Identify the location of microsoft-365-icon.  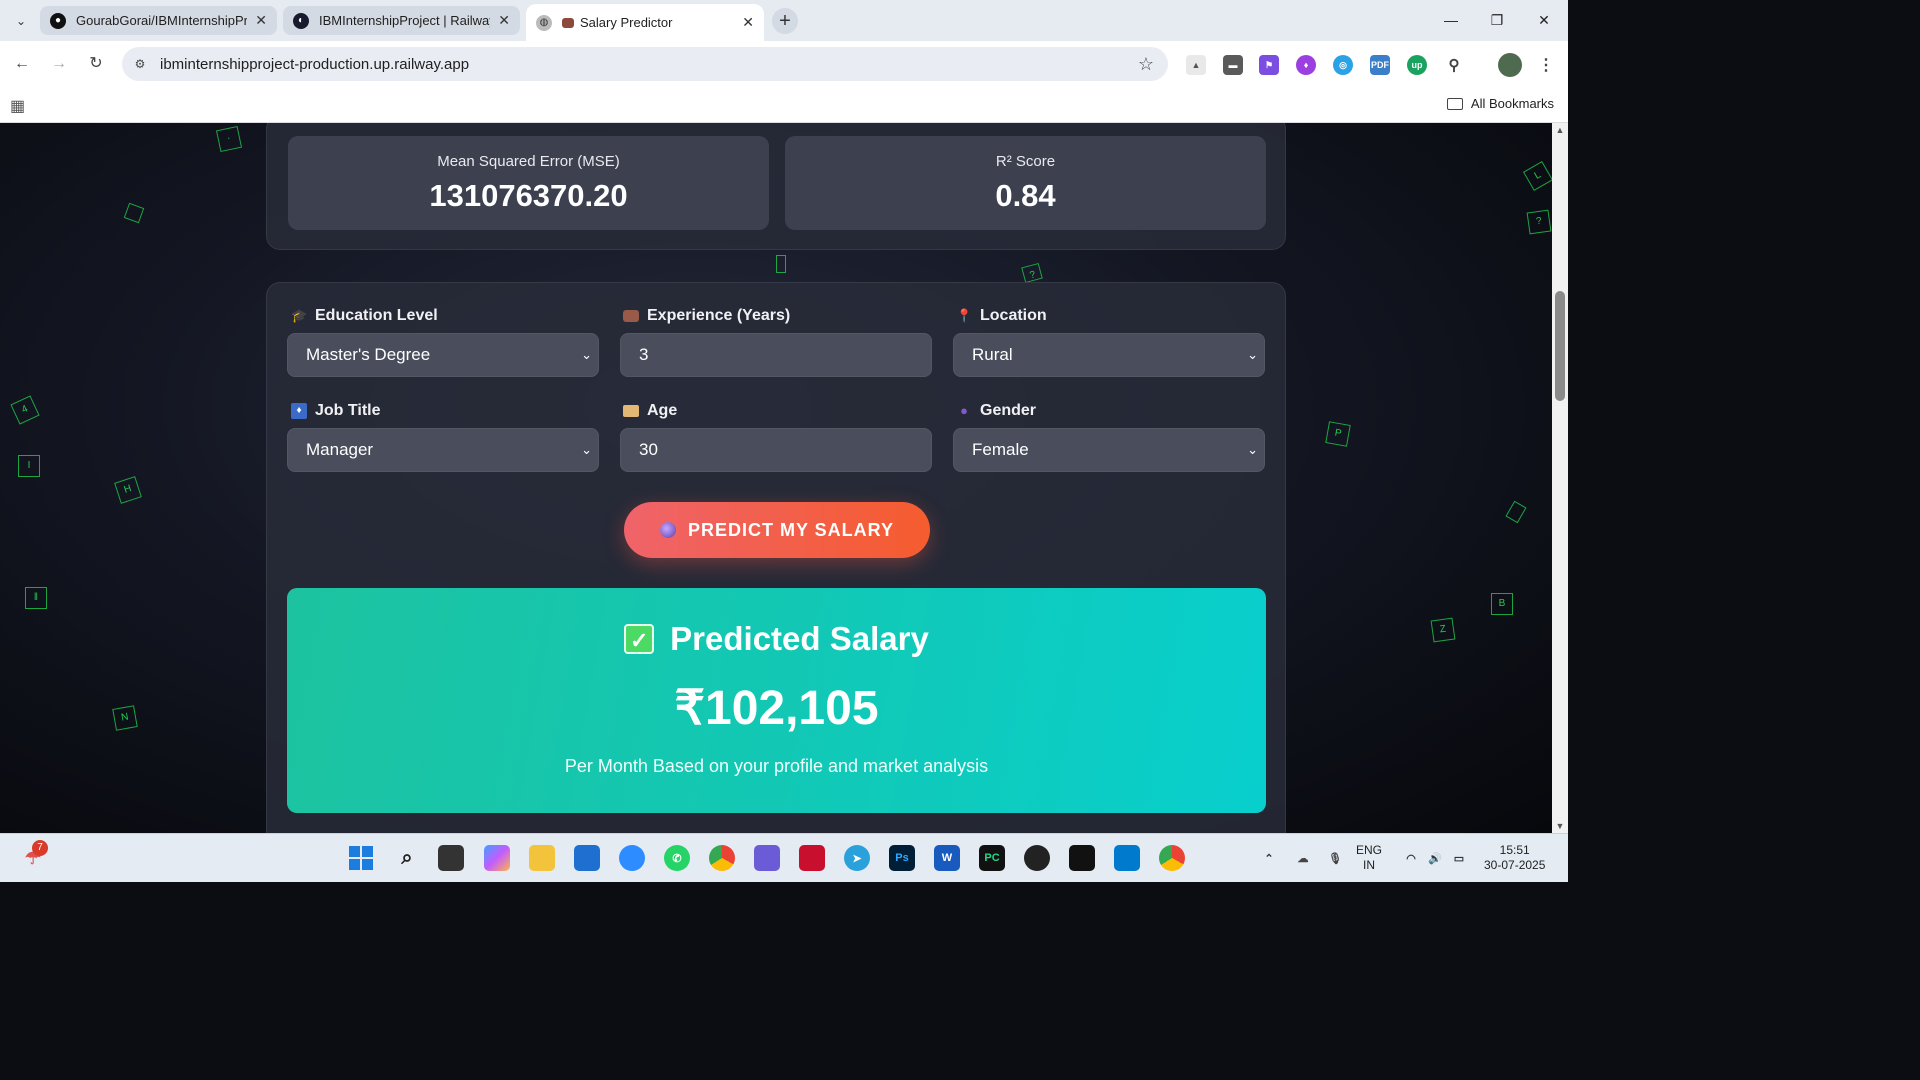
(767, 858).